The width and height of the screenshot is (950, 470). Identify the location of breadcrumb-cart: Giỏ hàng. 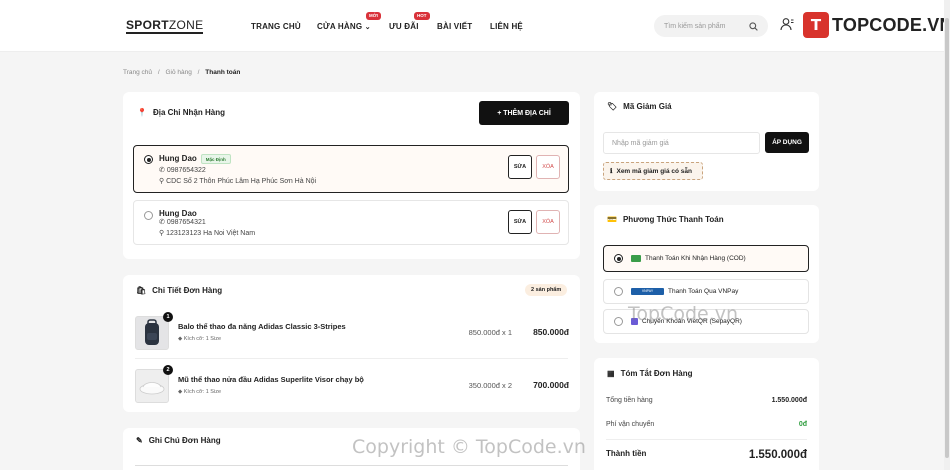
(178, 72).